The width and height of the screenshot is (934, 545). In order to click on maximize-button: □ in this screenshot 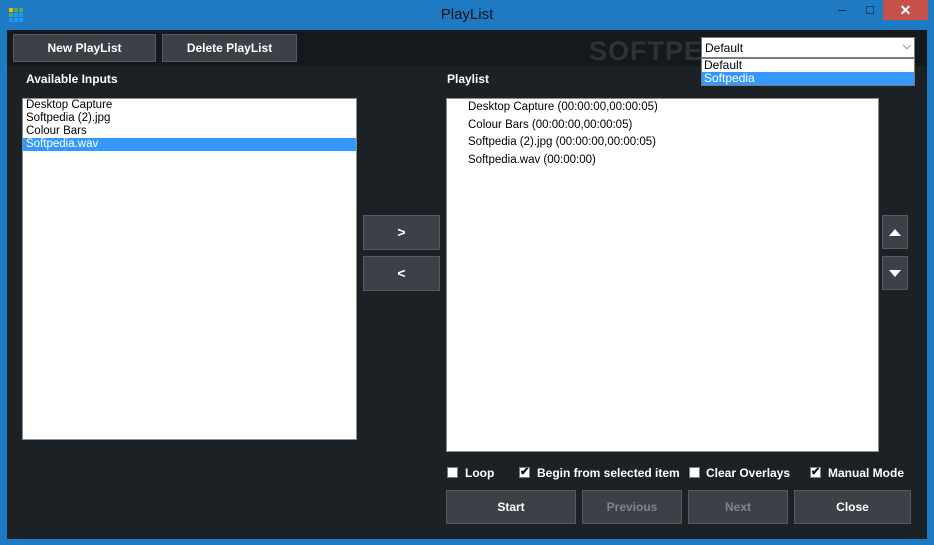, I will do `click(870, 10)`.